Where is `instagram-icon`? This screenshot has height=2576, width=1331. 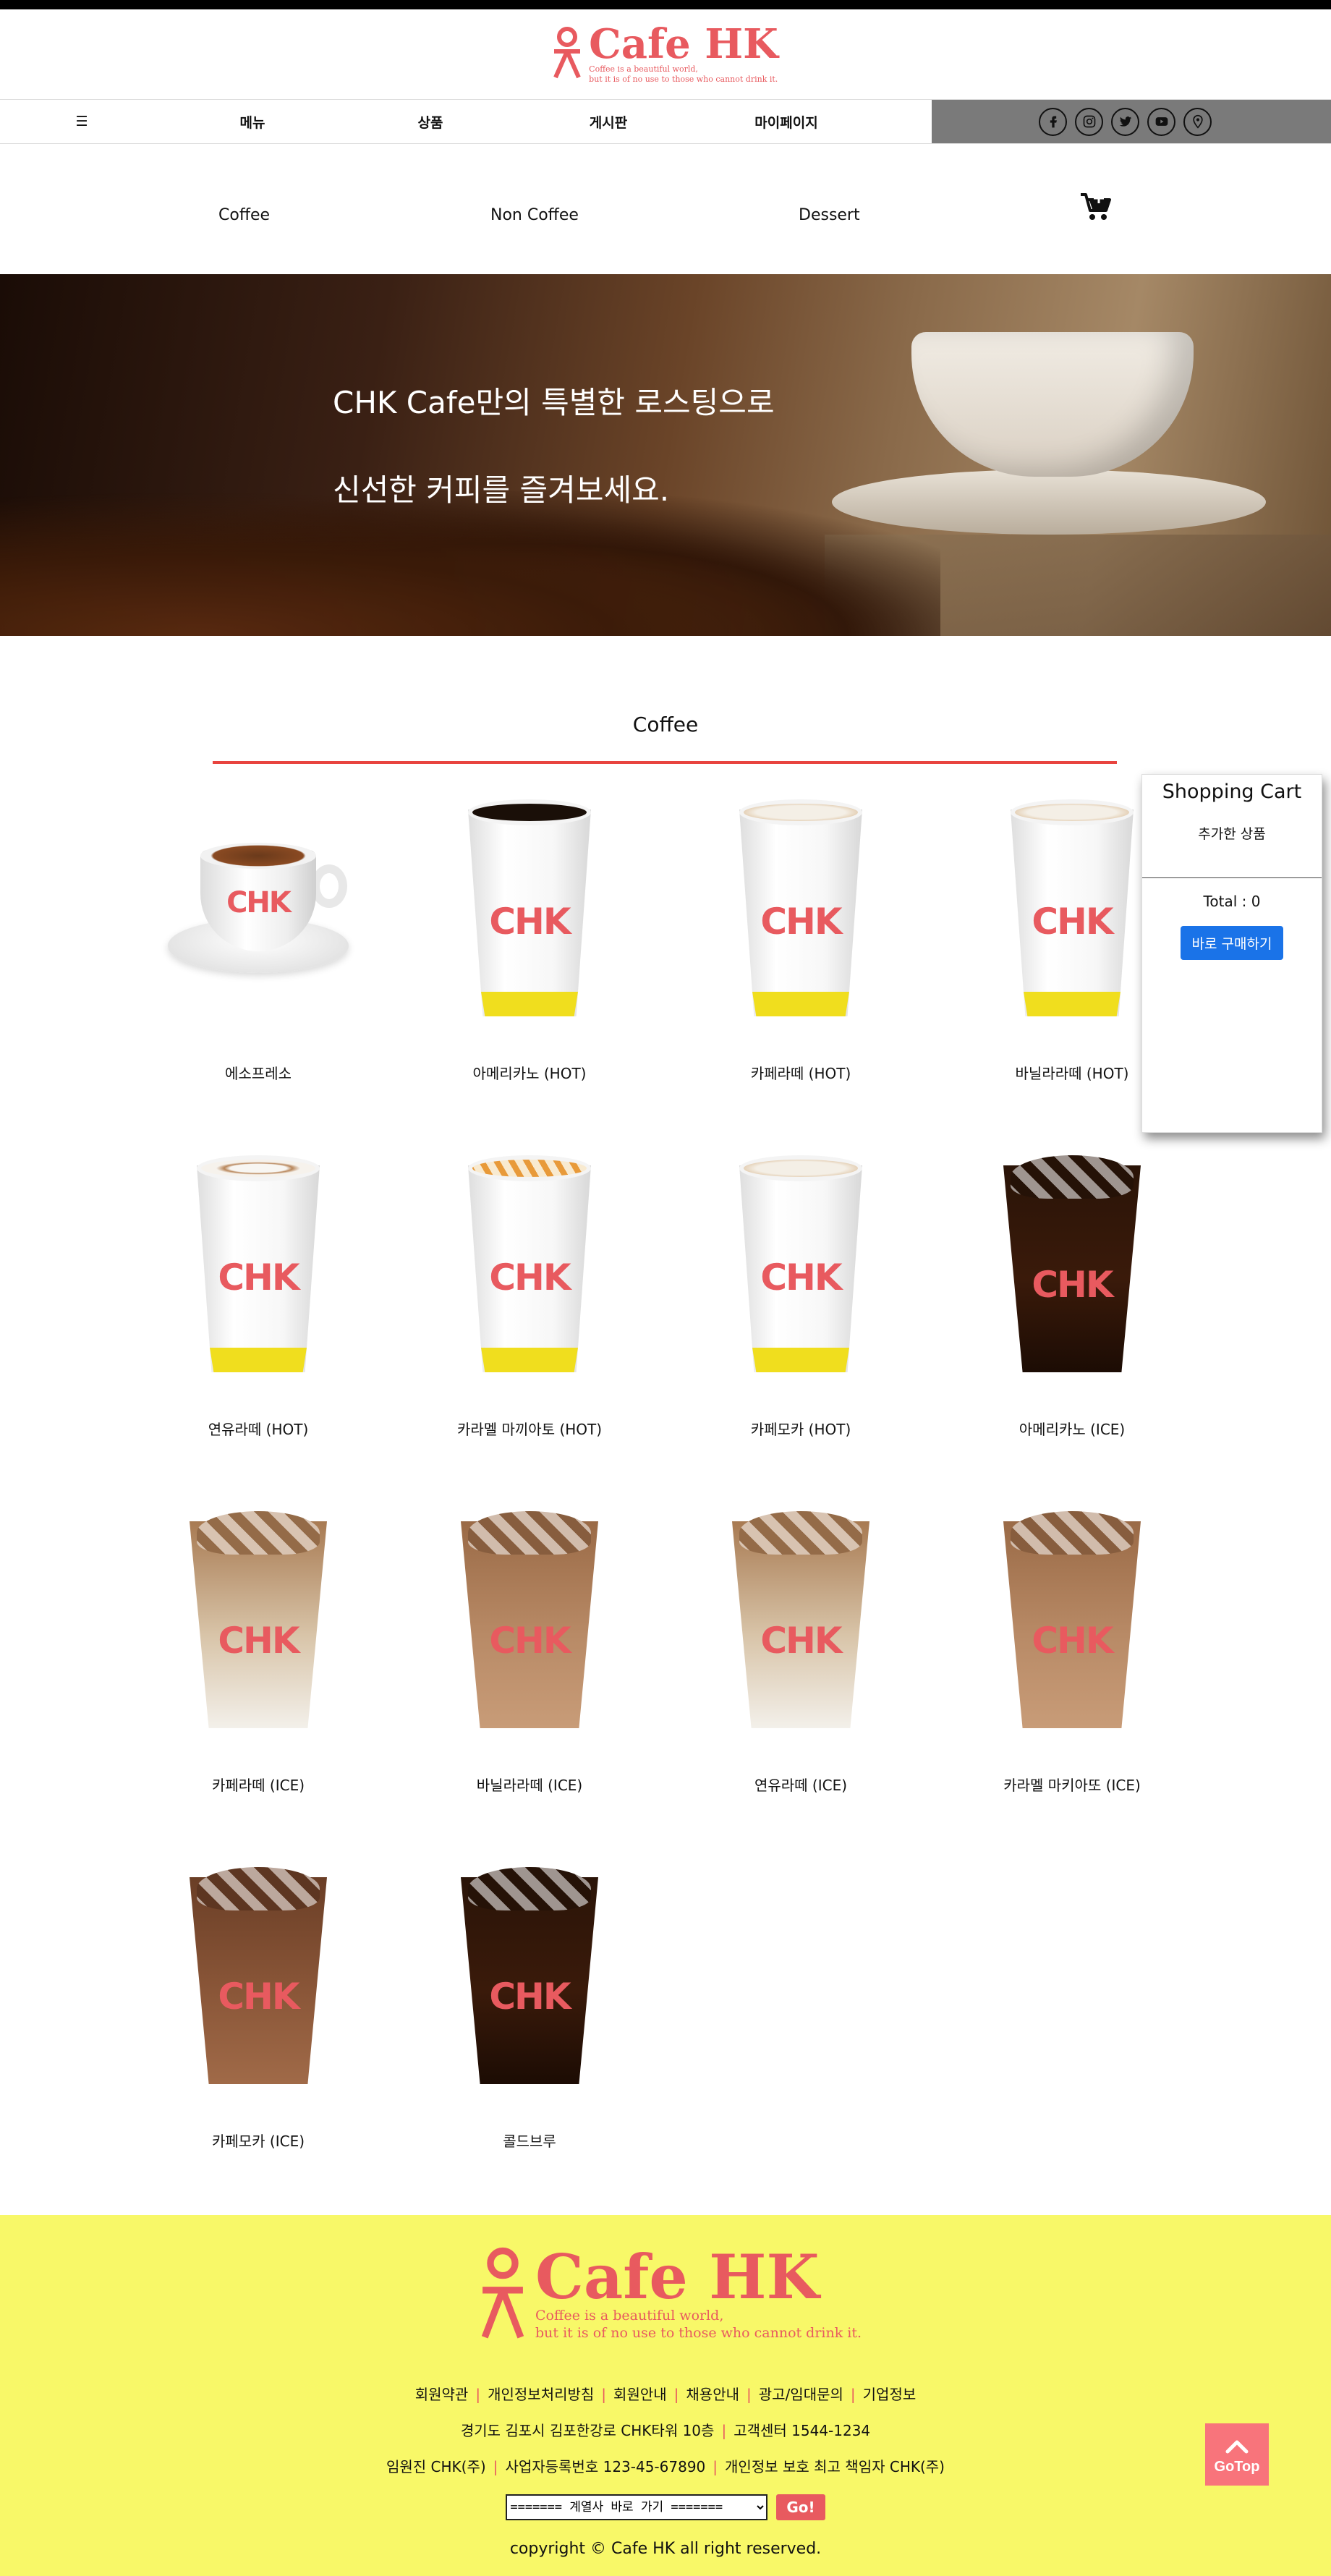 instagram-icon is located at coordinates (1089, 121).